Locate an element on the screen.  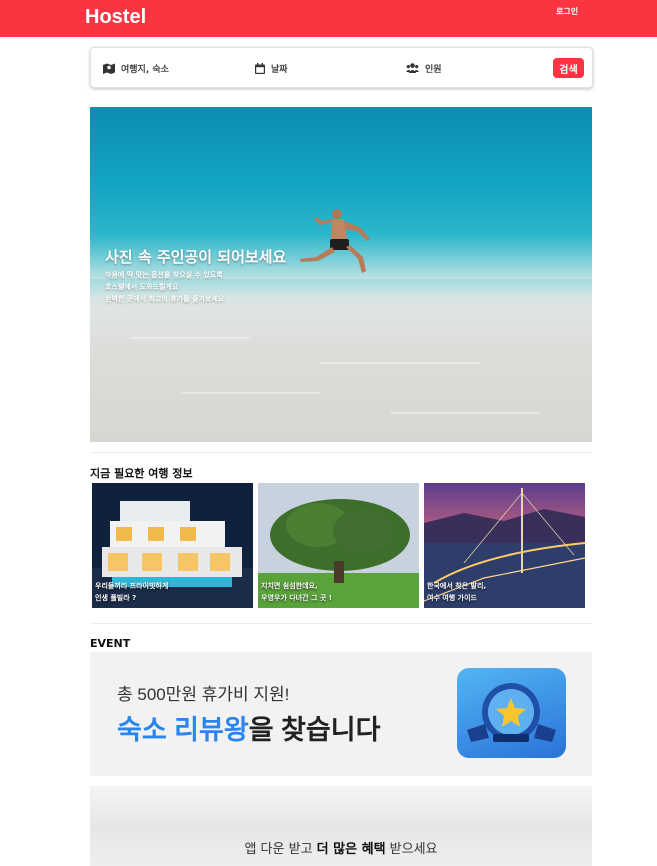
banner-subtitle: 총 500만원 휴가비 지원! is located at coordinates (203, 694).